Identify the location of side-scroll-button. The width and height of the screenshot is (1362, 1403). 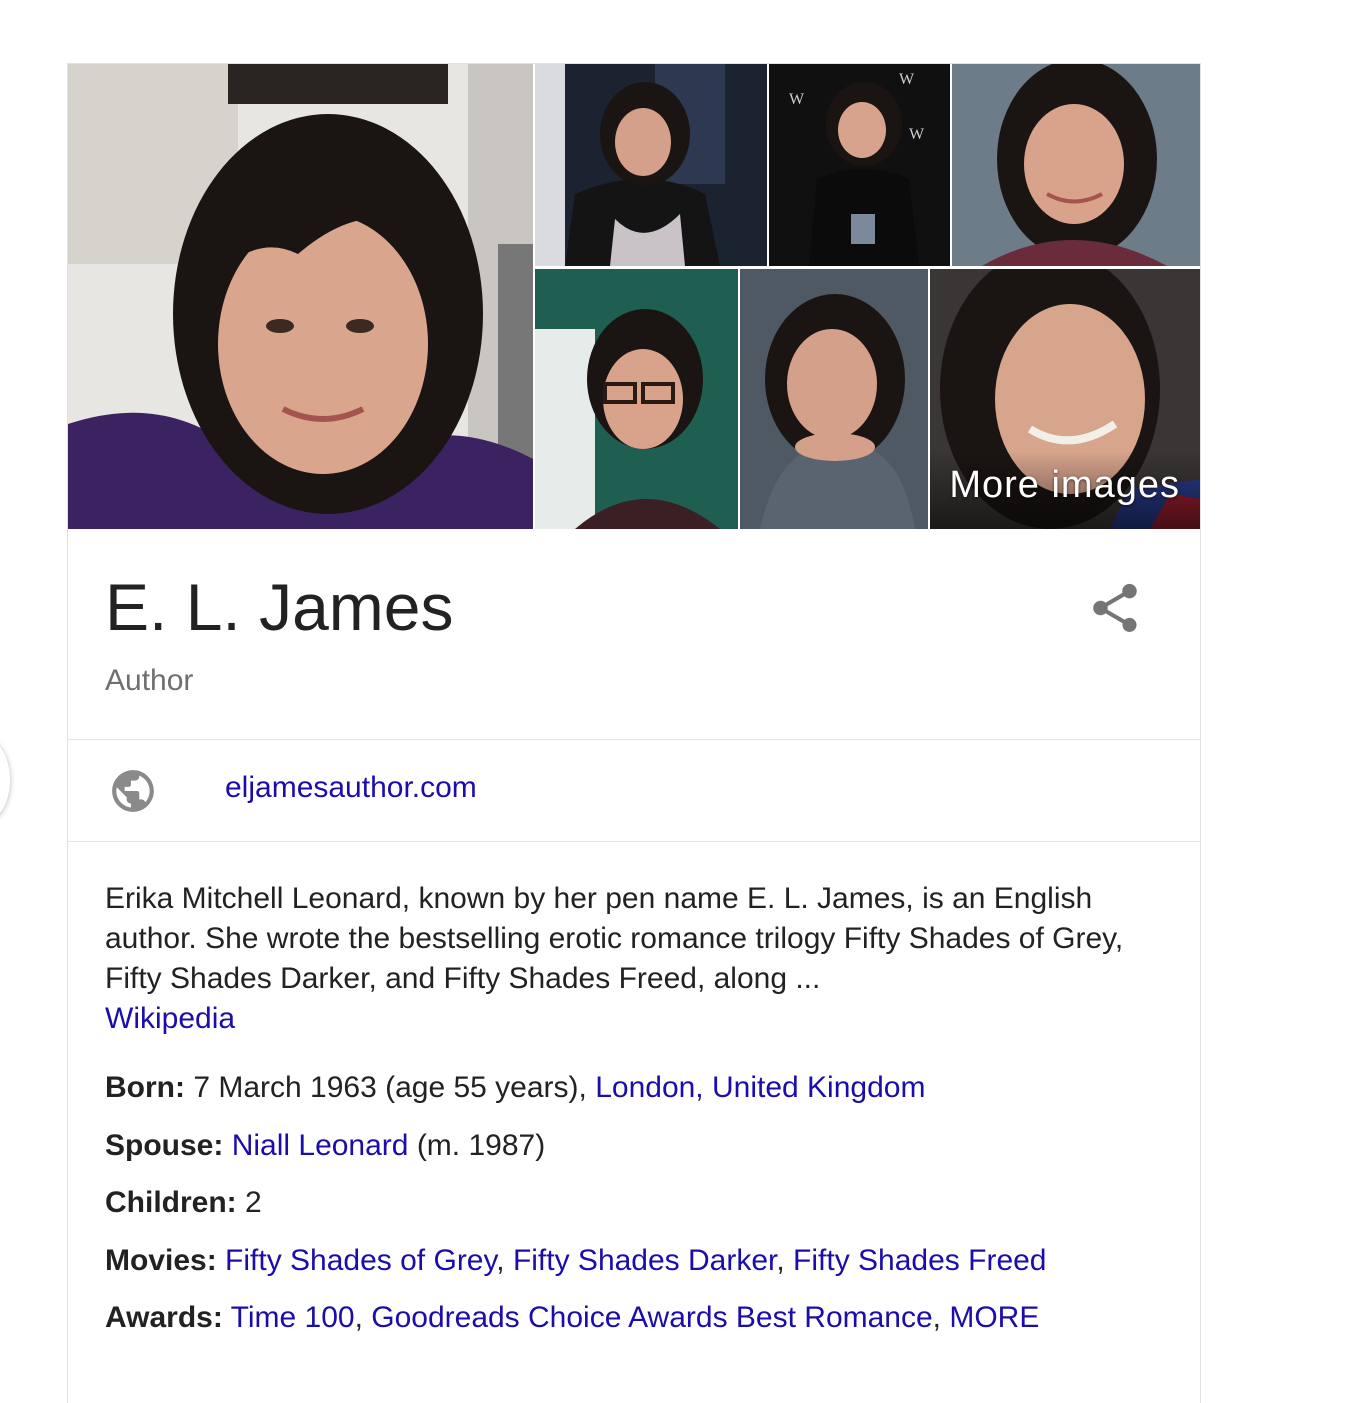
(5, 780).